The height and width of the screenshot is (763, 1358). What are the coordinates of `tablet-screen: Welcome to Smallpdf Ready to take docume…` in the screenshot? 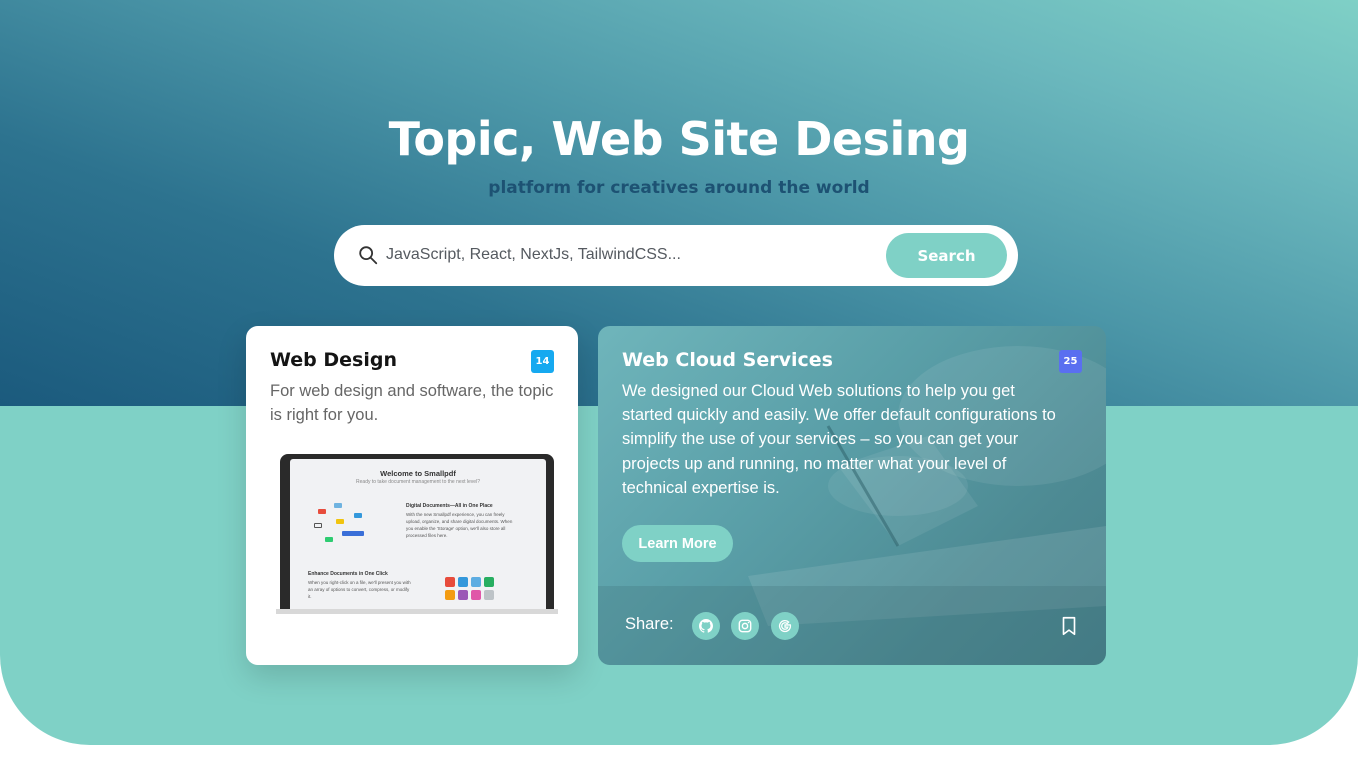 It's located at (418, 536).